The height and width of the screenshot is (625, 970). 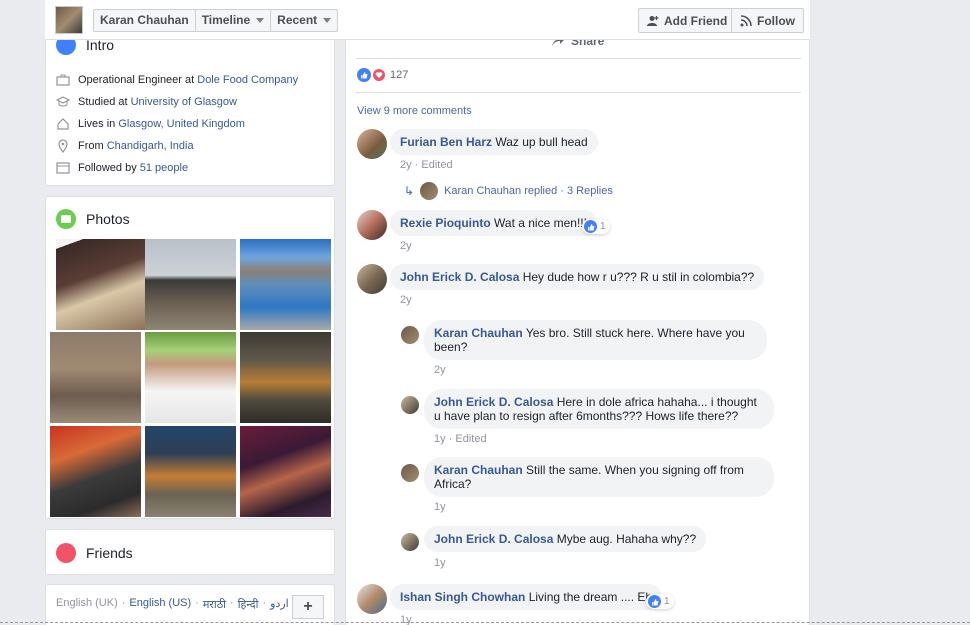 What do you see at coordinates (590, 191) in the screenshot?
I see `replies-count: 3 Replies` at bounding box center [590, 191].